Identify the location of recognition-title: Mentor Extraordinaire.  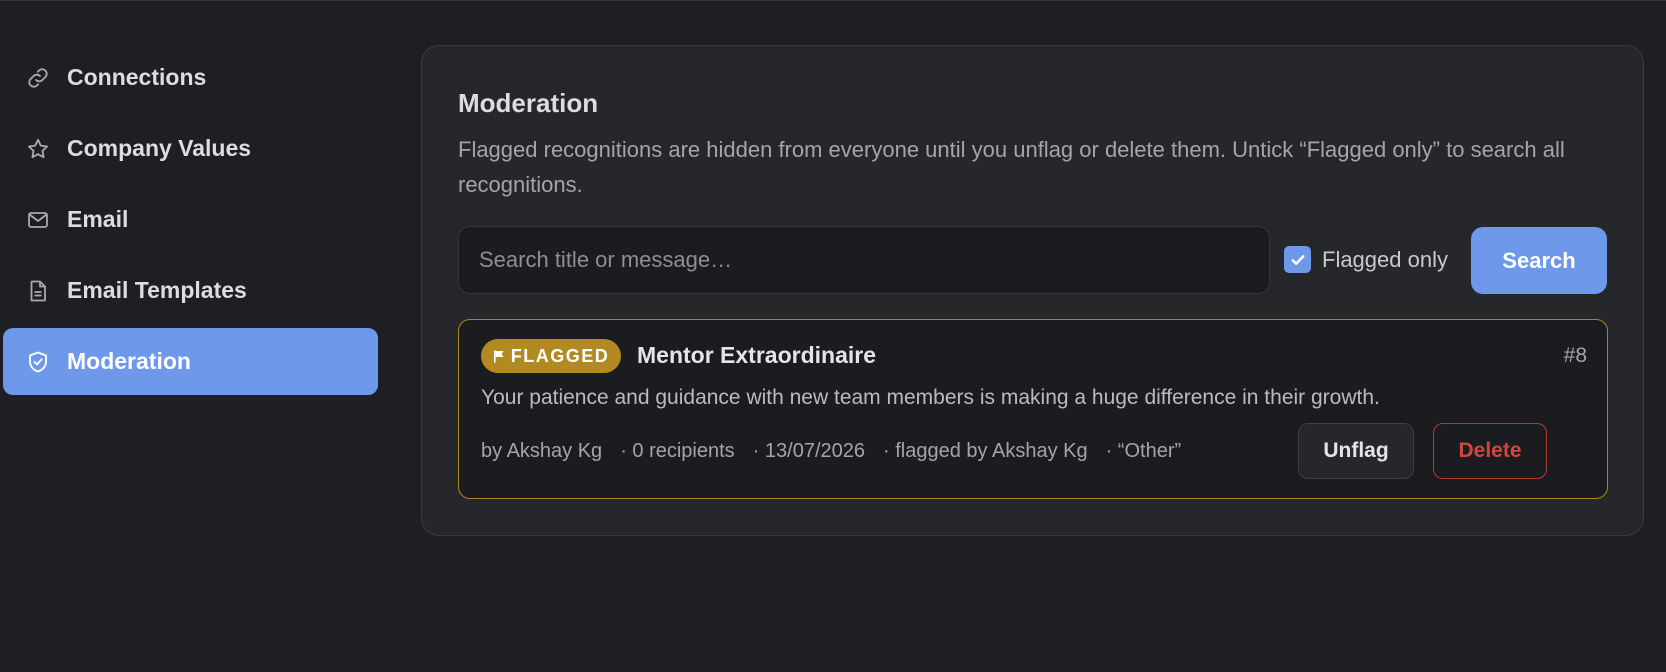
(756, 355).